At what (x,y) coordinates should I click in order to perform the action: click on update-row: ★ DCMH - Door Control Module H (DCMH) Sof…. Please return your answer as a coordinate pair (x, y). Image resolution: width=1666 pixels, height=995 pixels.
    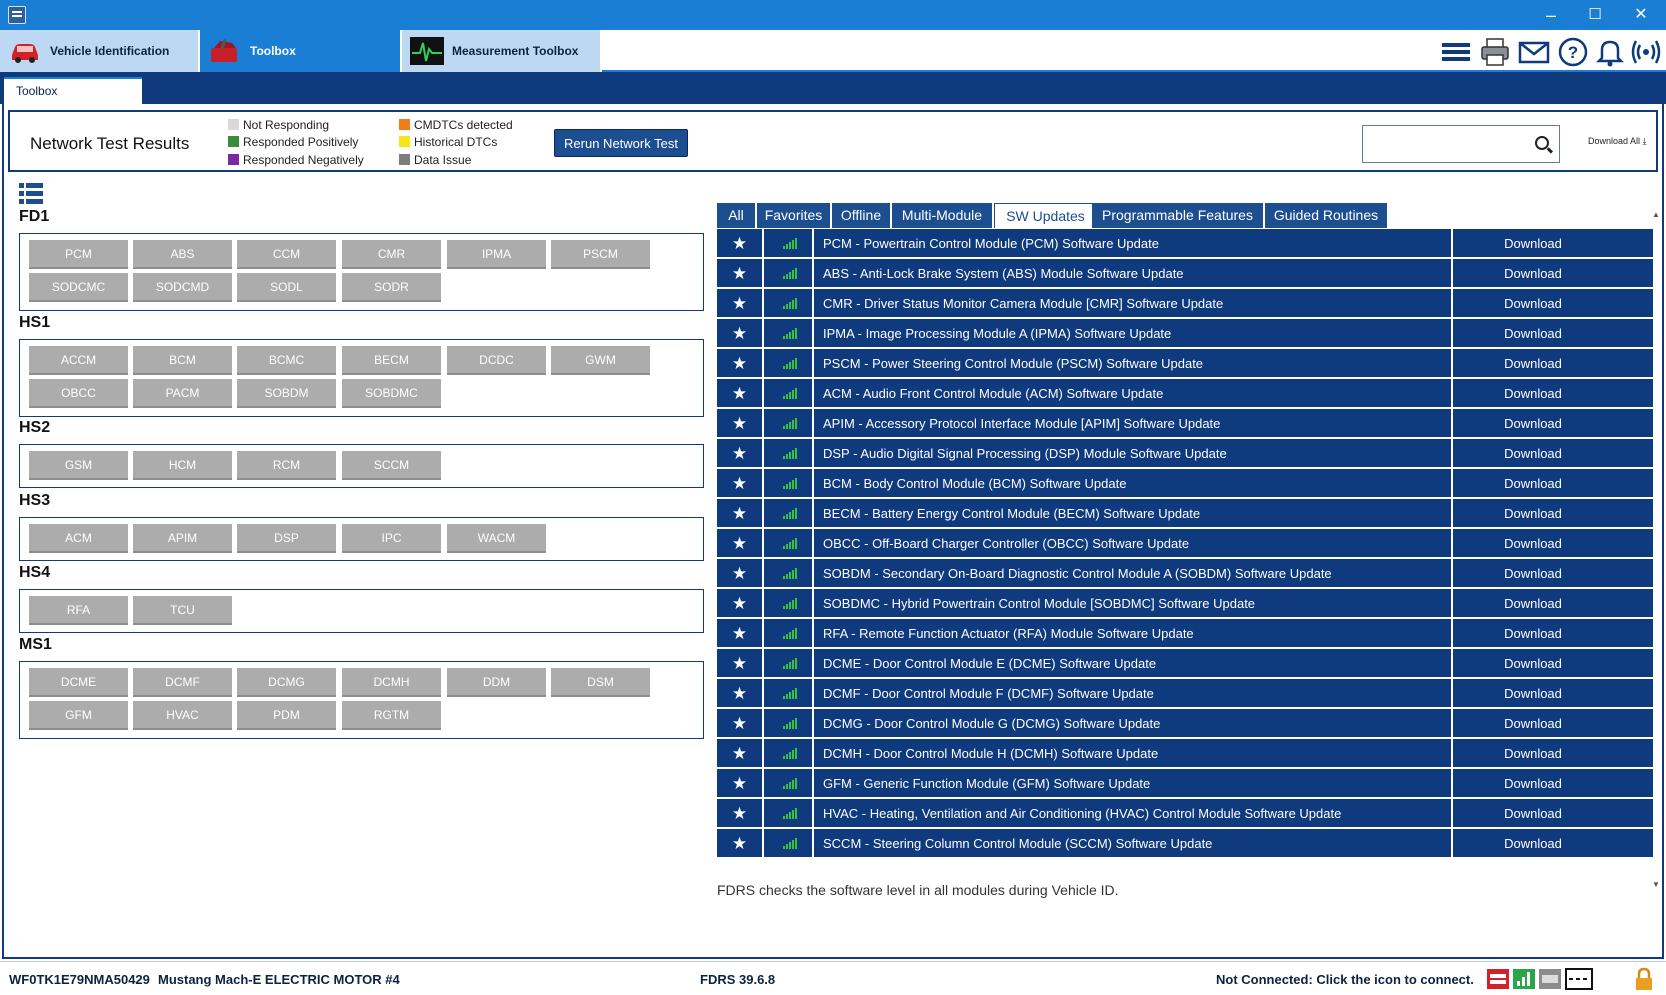
    Looking at the image, I should click on (1185, 753).